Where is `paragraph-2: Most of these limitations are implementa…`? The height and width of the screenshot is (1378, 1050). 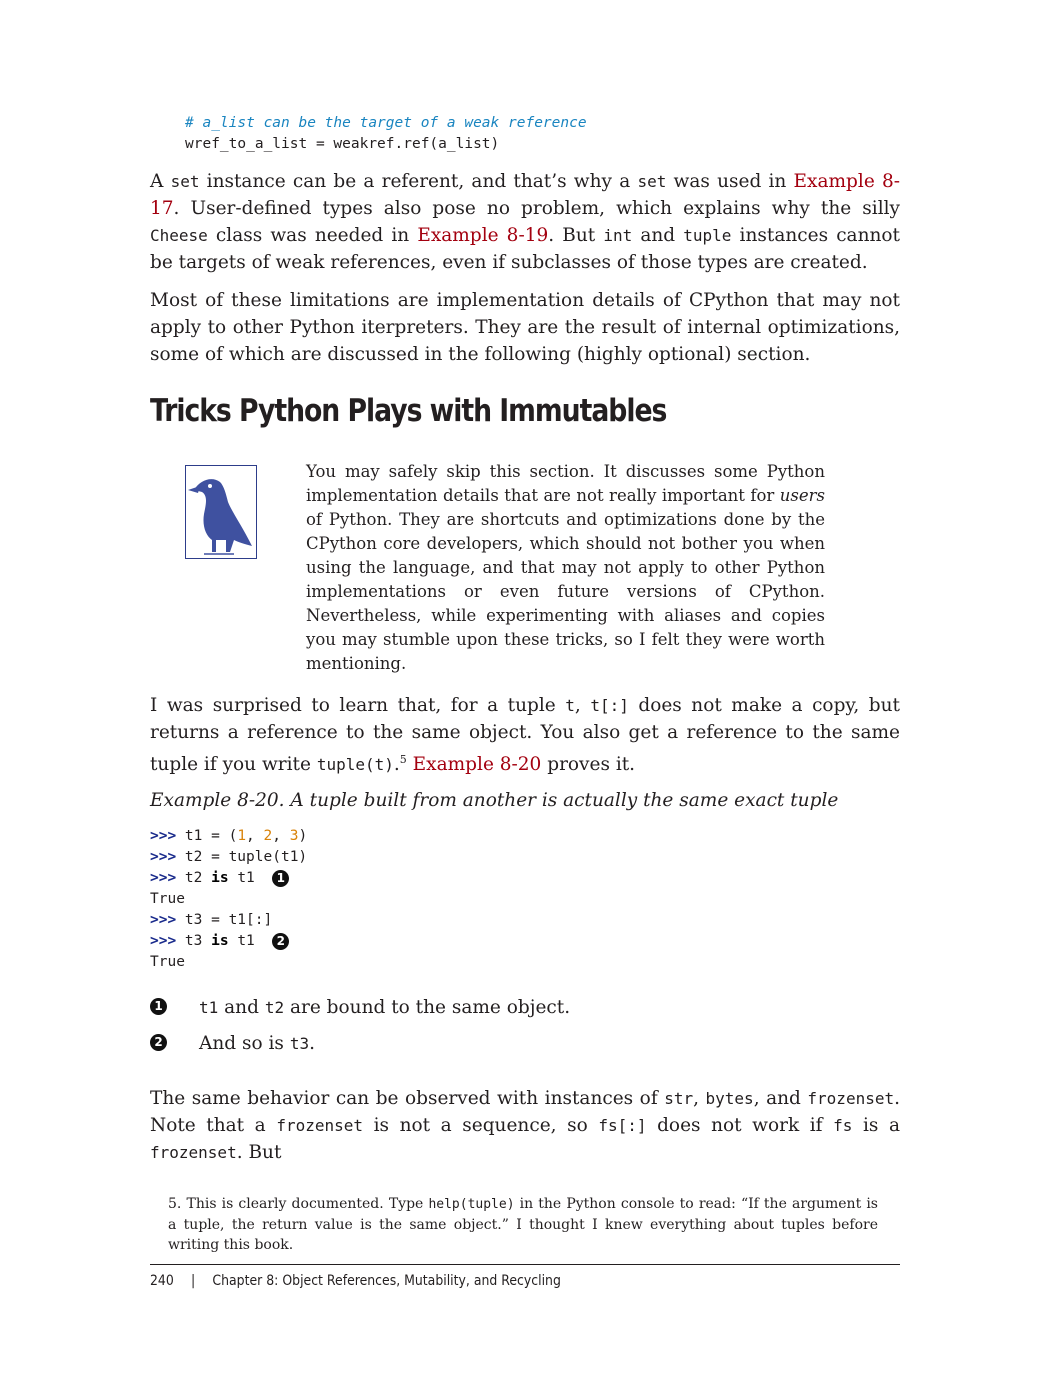 paragraph-2: Most of these limitations are implementa… is located at coordinates (525, 327).